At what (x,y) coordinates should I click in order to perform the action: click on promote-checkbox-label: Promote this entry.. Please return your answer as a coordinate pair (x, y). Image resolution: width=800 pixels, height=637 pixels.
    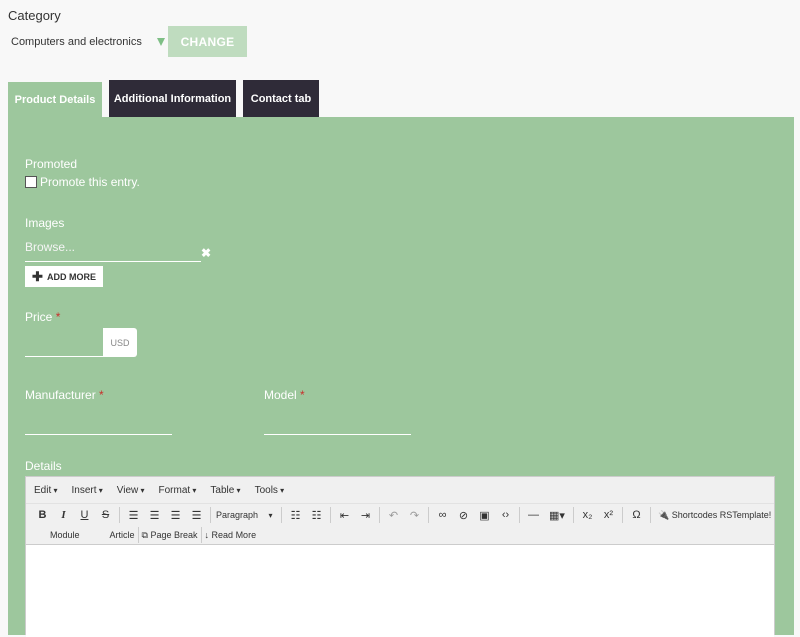
    Looking at the image, I should click on (90, 182).